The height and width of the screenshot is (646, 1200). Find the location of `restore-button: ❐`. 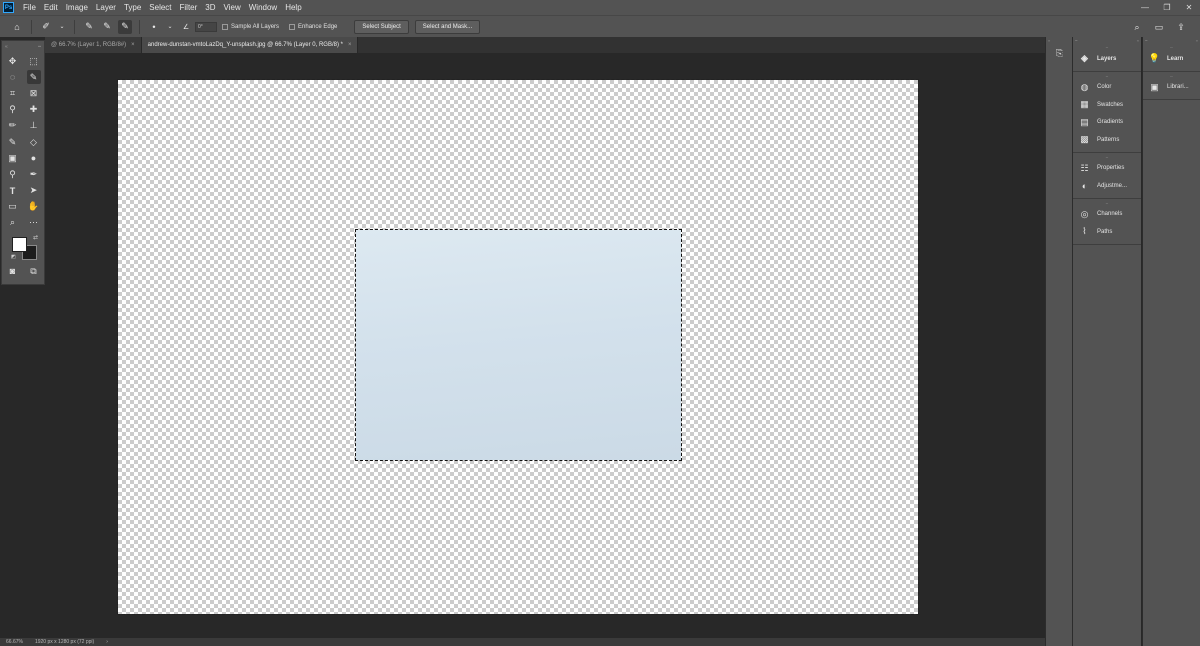

restore-button: ❐ is located at coordinates (1167, 7).